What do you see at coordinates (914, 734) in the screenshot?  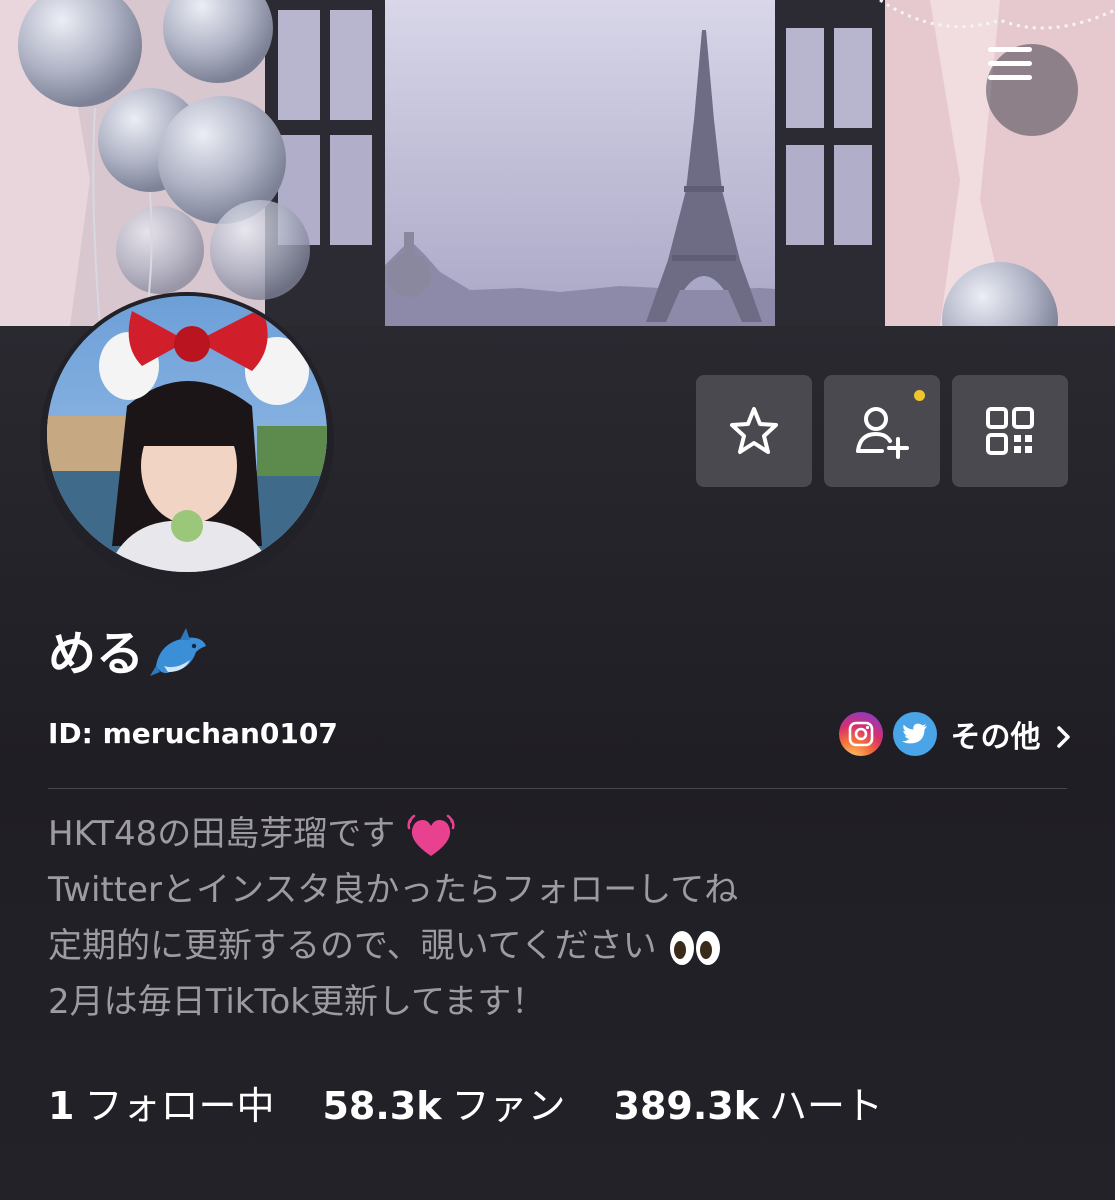 I see `twitter-icon` at bounding box center [914, 734].